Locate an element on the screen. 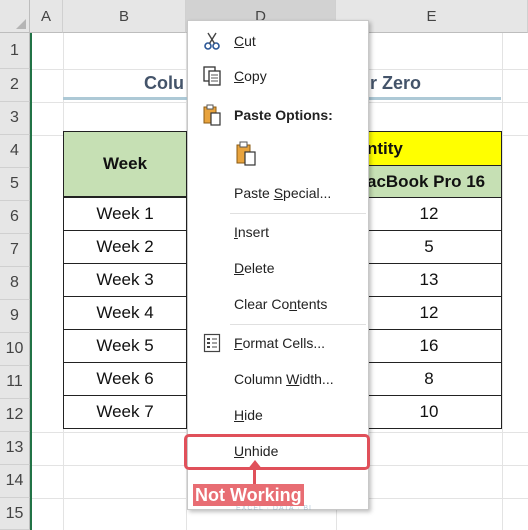  column-header-a: A is located at coordinates (46, 16).